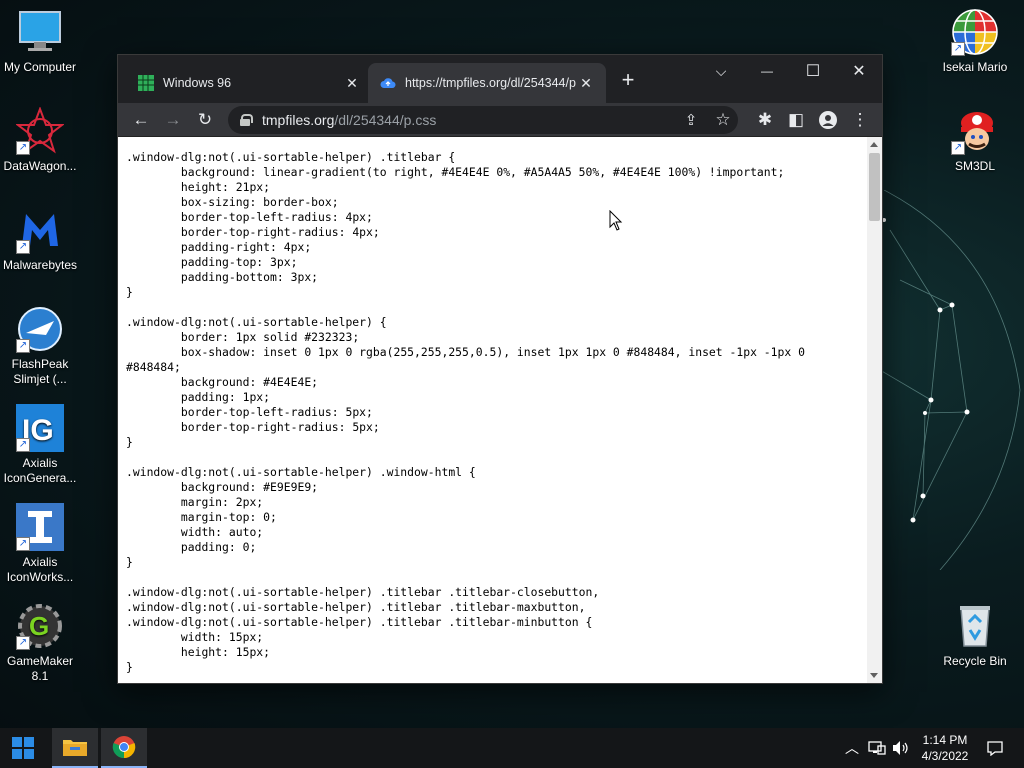  What do you see at coordinates (388, 83) in the screenshot?
I see `cloud-favicon` at bounding box center [388, 83].